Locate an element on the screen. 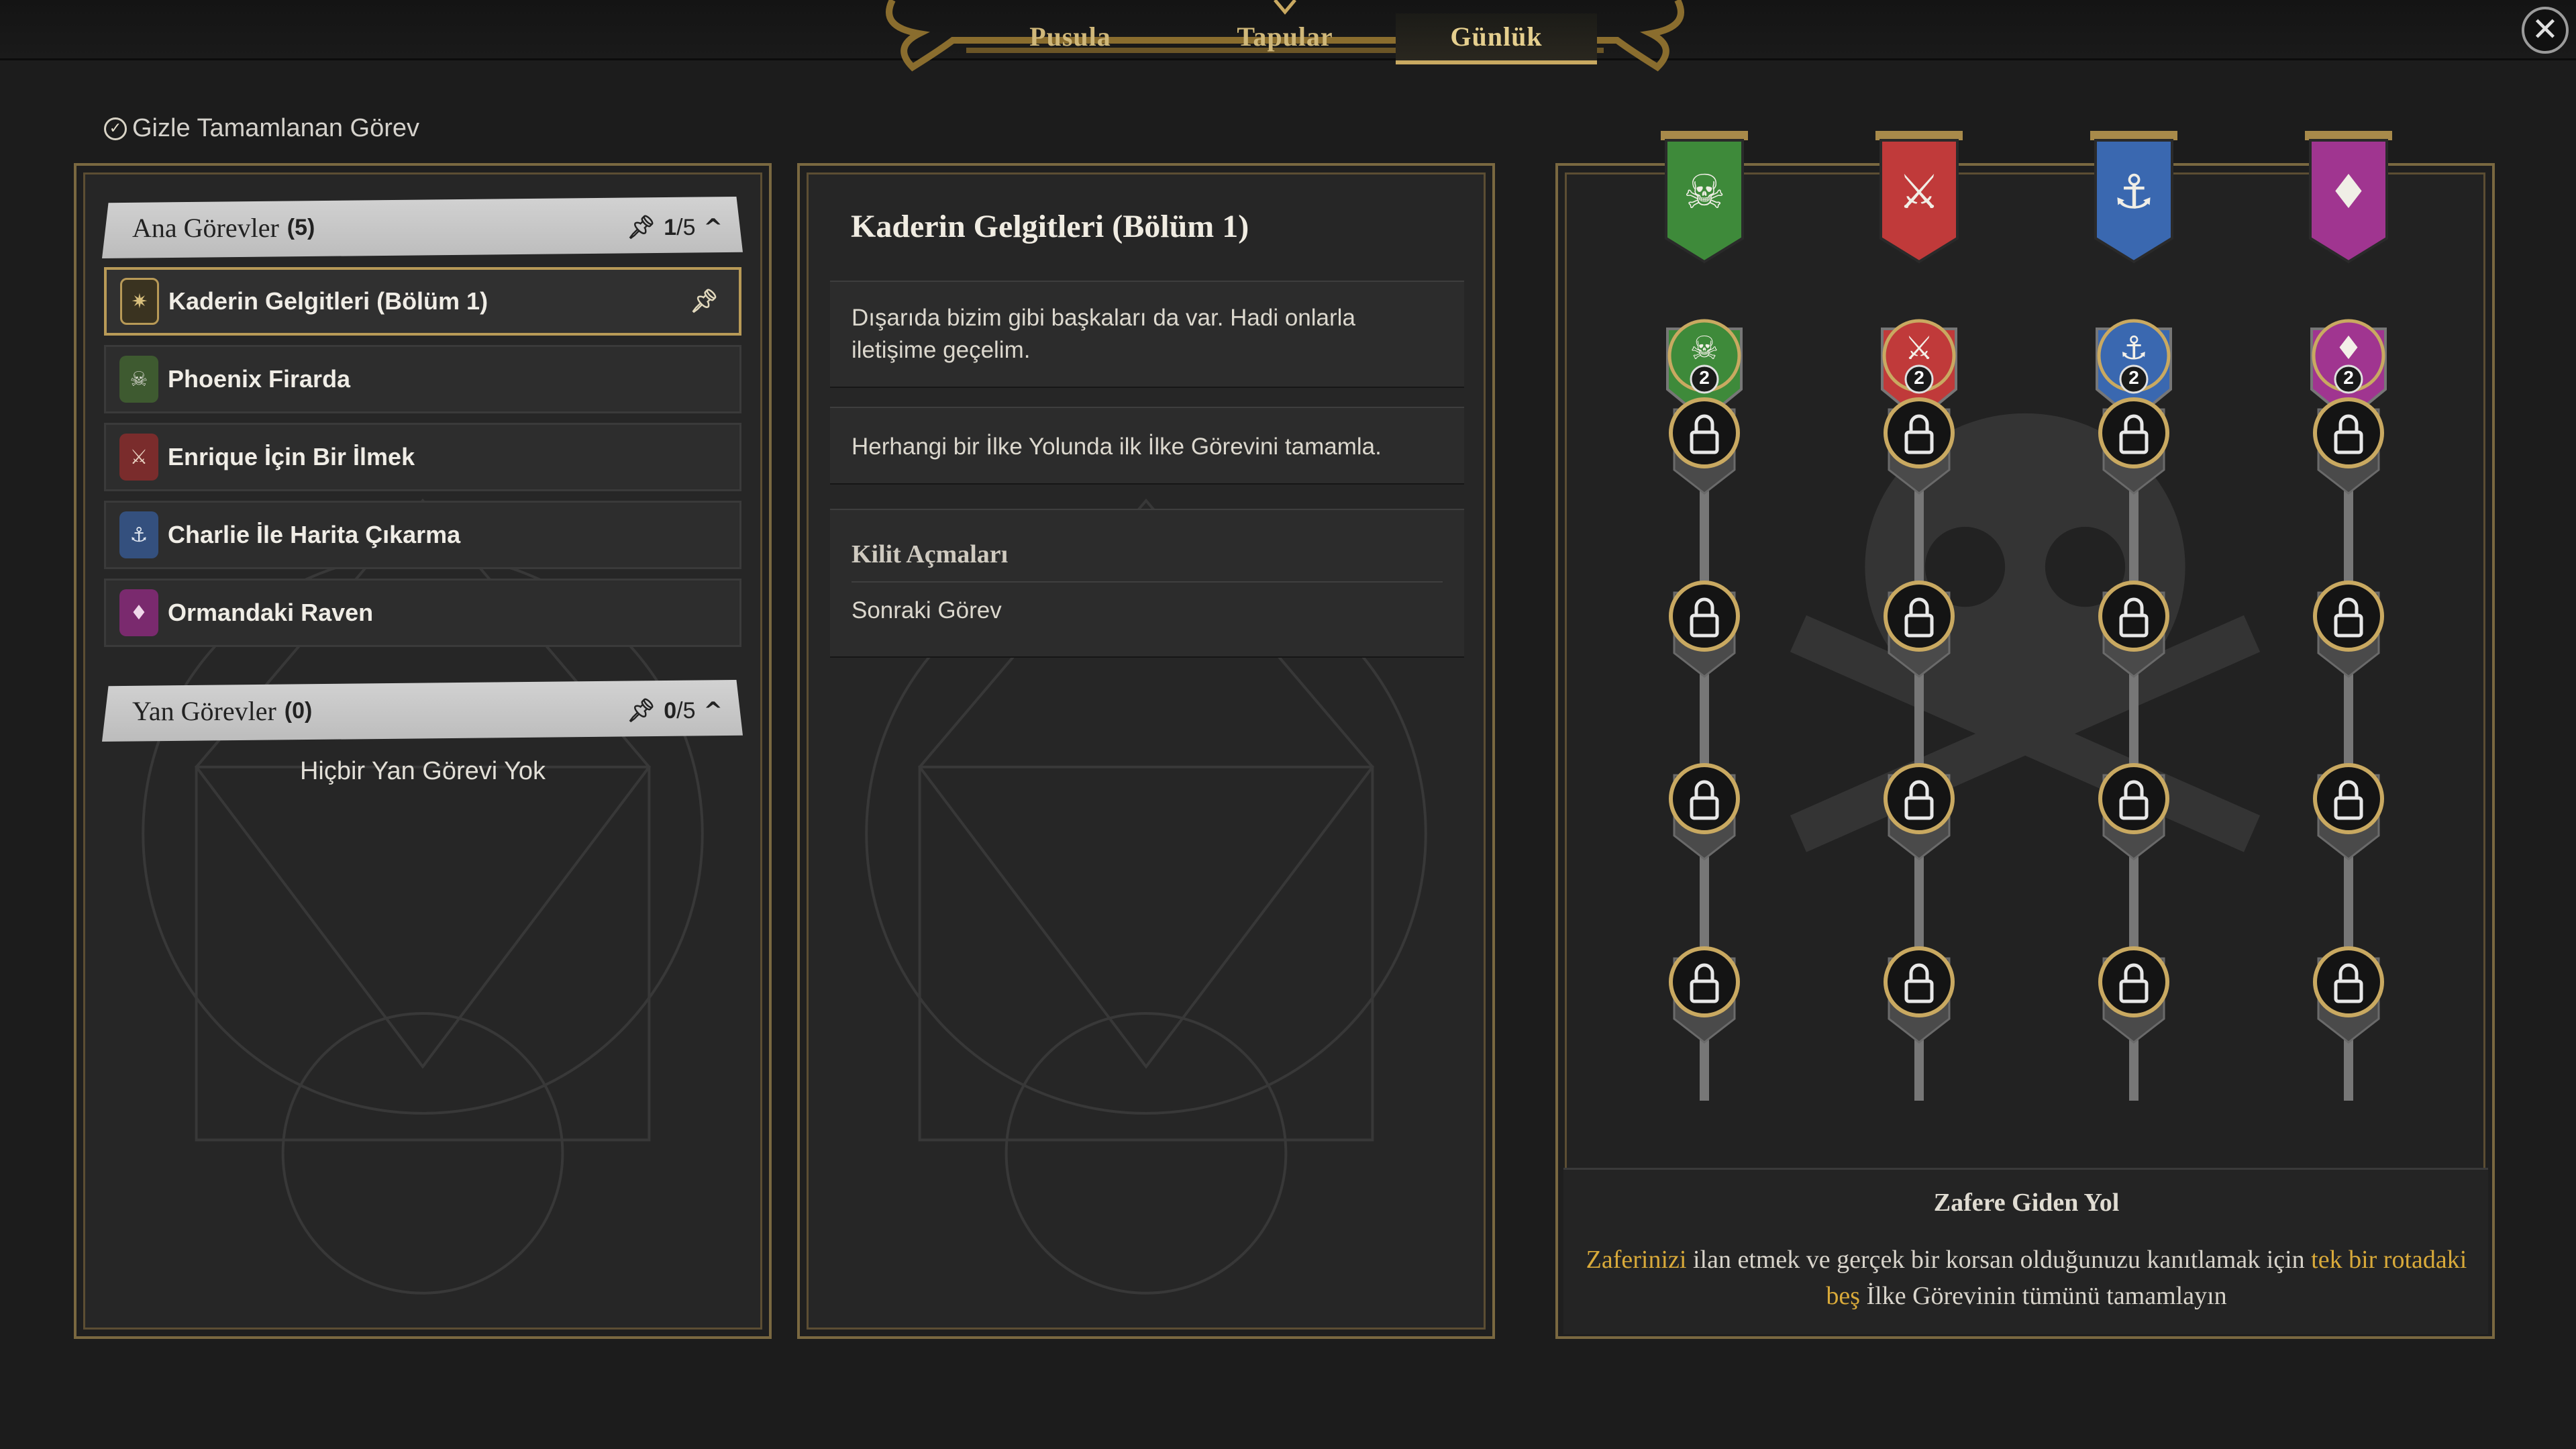  hide-completed-toggle: ✓ Gizle Tamamlanan Görev is located at coordinates (261, 128).